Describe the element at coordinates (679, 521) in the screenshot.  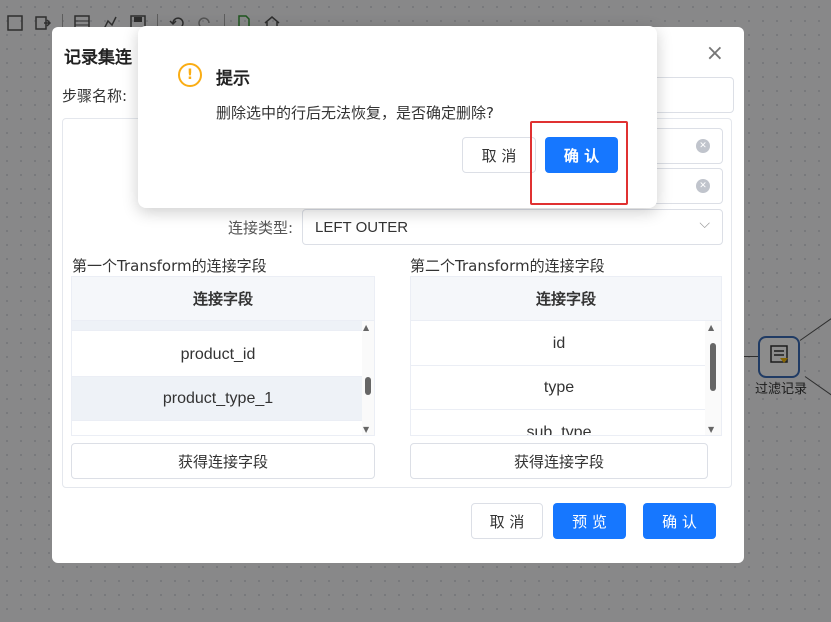
I see `confirm-button: 确 认` at that location.